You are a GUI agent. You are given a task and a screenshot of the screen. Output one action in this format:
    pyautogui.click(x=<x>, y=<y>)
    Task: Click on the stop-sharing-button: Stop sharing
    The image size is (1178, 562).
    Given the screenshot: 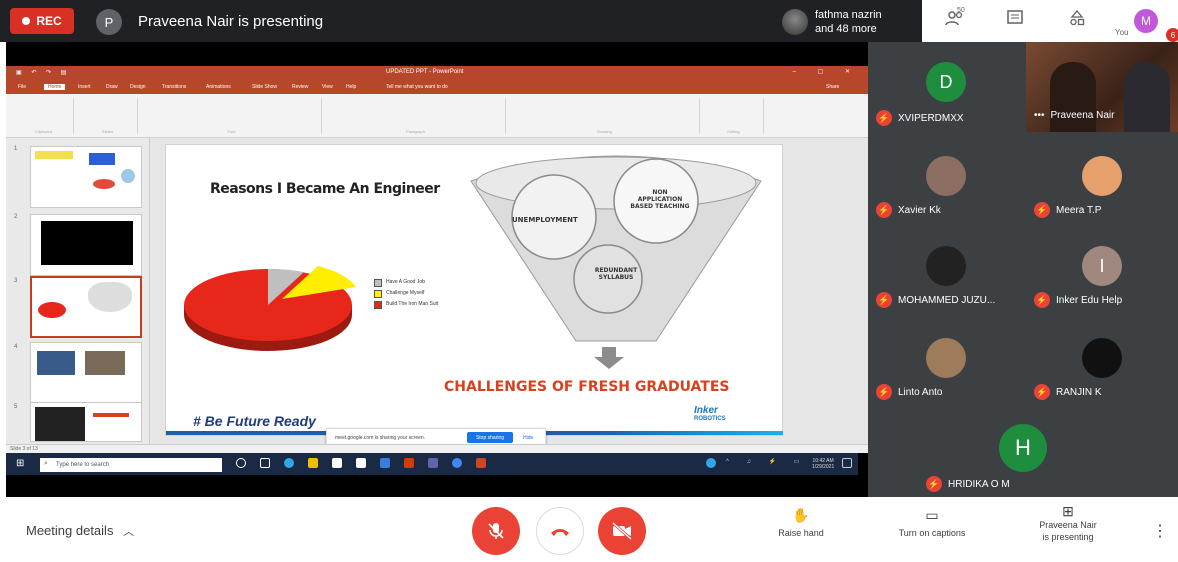 What is the action you would take?
    pyautogui.click(x=490, y=437)
    